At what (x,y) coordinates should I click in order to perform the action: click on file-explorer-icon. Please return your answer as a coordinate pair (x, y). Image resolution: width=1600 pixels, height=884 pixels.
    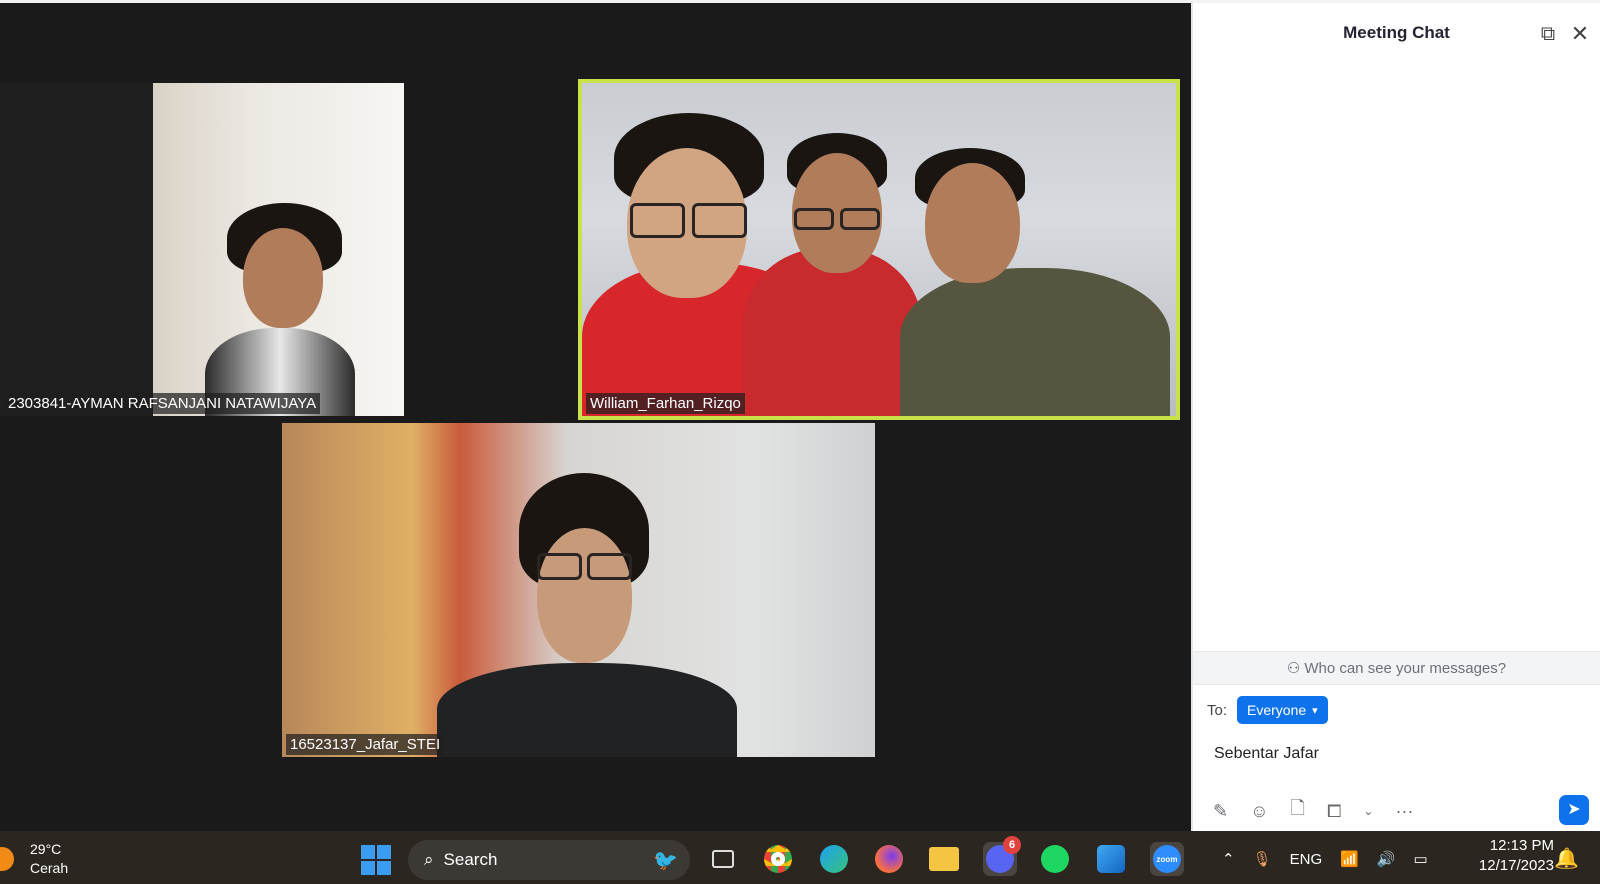
    Looking at the image, I should click on (944, 859).